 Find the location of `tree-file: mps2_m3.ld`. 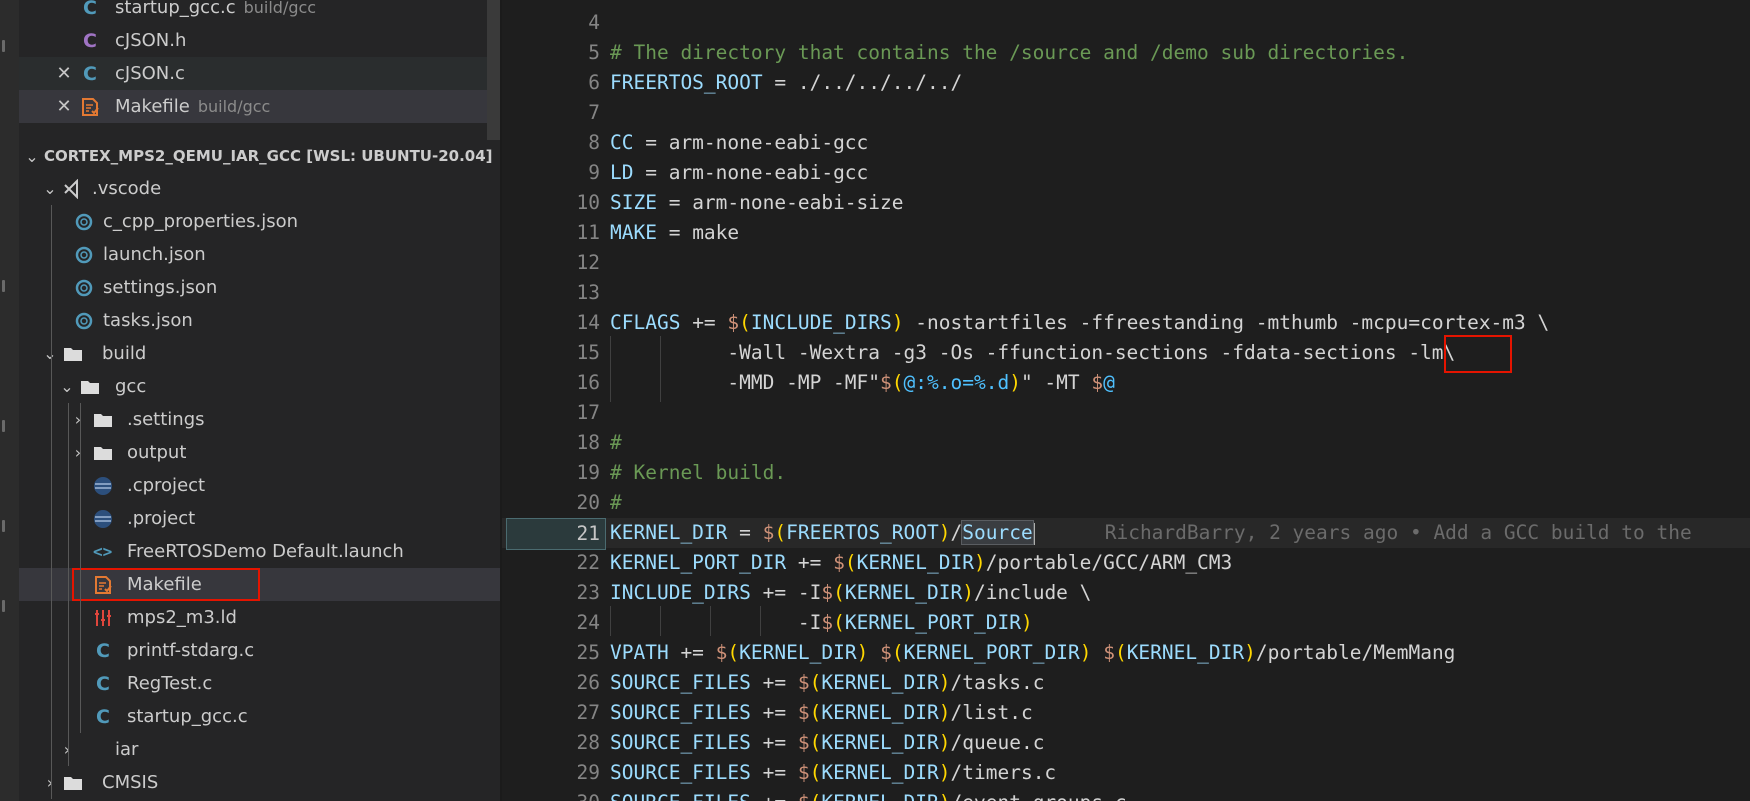

tree-file: mps2_m3.ld is located at coordinates (260, 617).